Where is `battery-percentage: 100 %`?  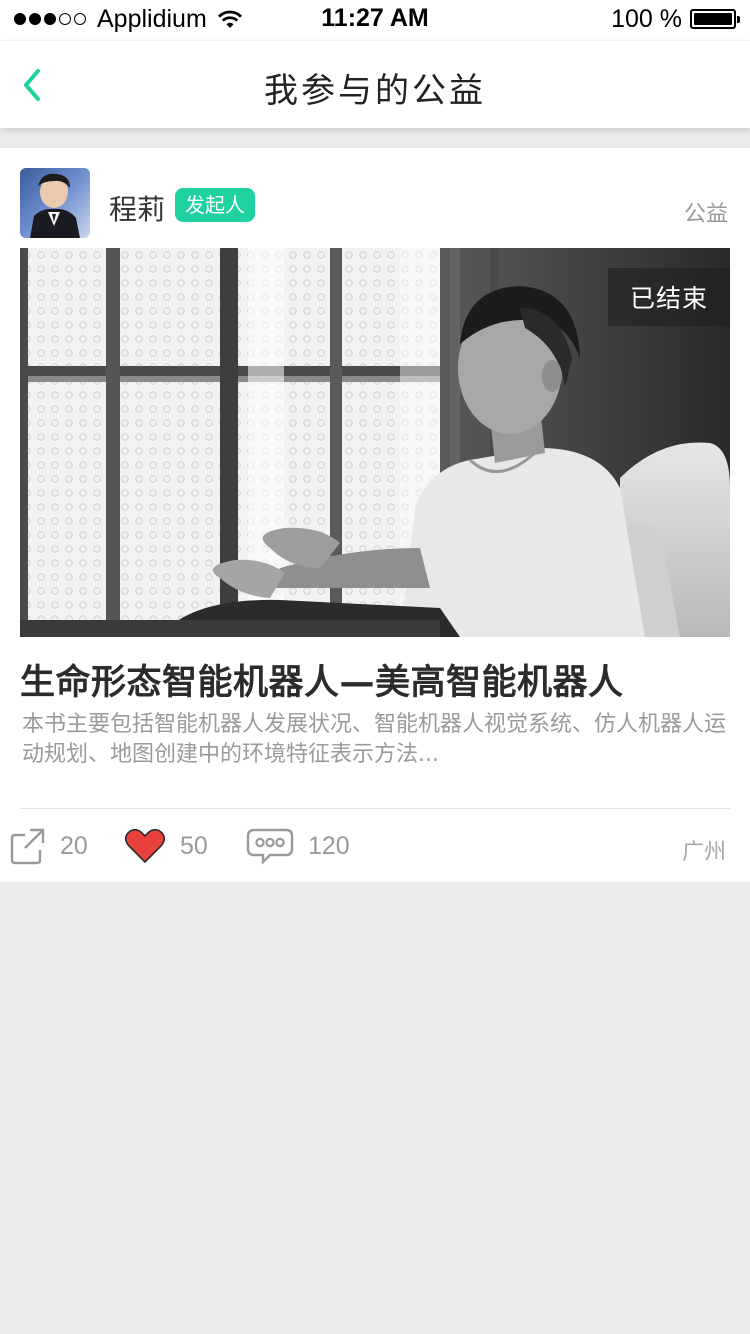 battery-percentage: 100 % is located at coordinates (646, 18).